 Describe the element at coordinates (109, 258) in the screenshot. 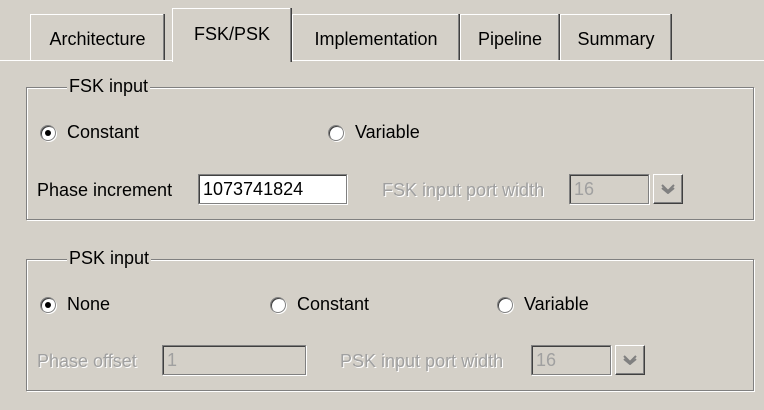

I see `psk-input-legend: PSK input` at that location.